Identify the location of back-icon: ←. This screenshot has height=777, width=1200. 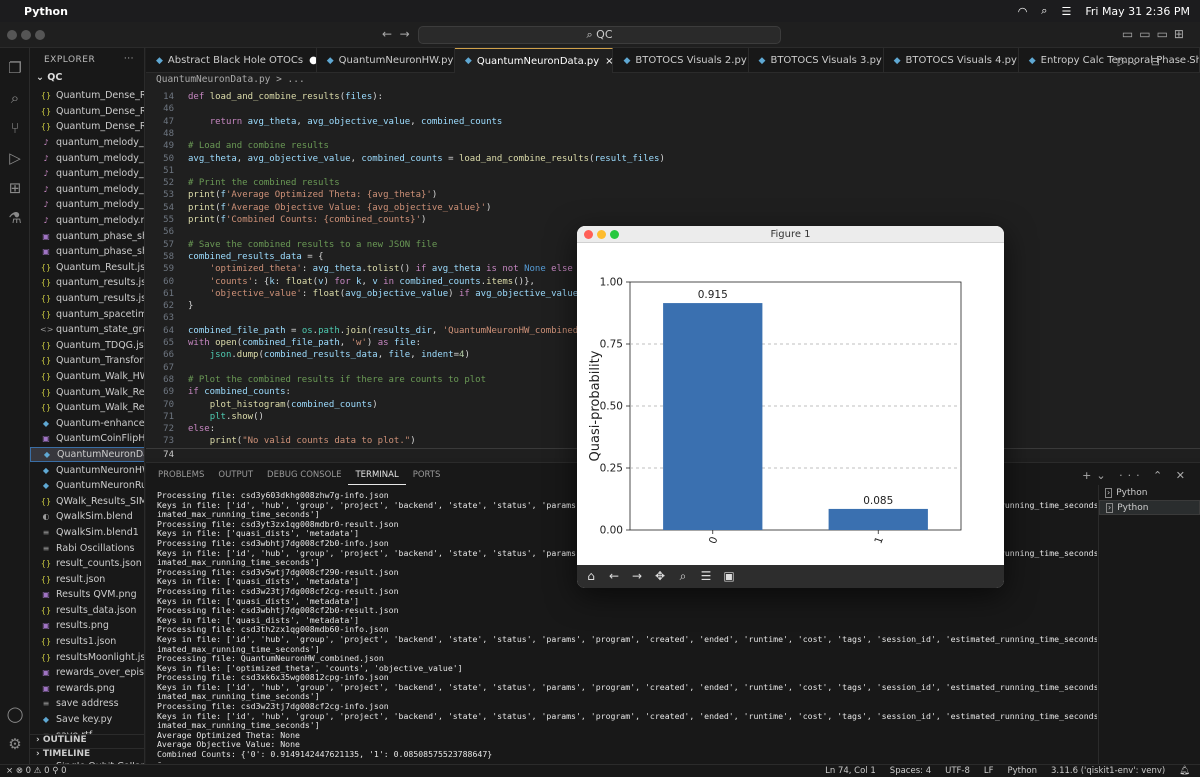
(614, 576).